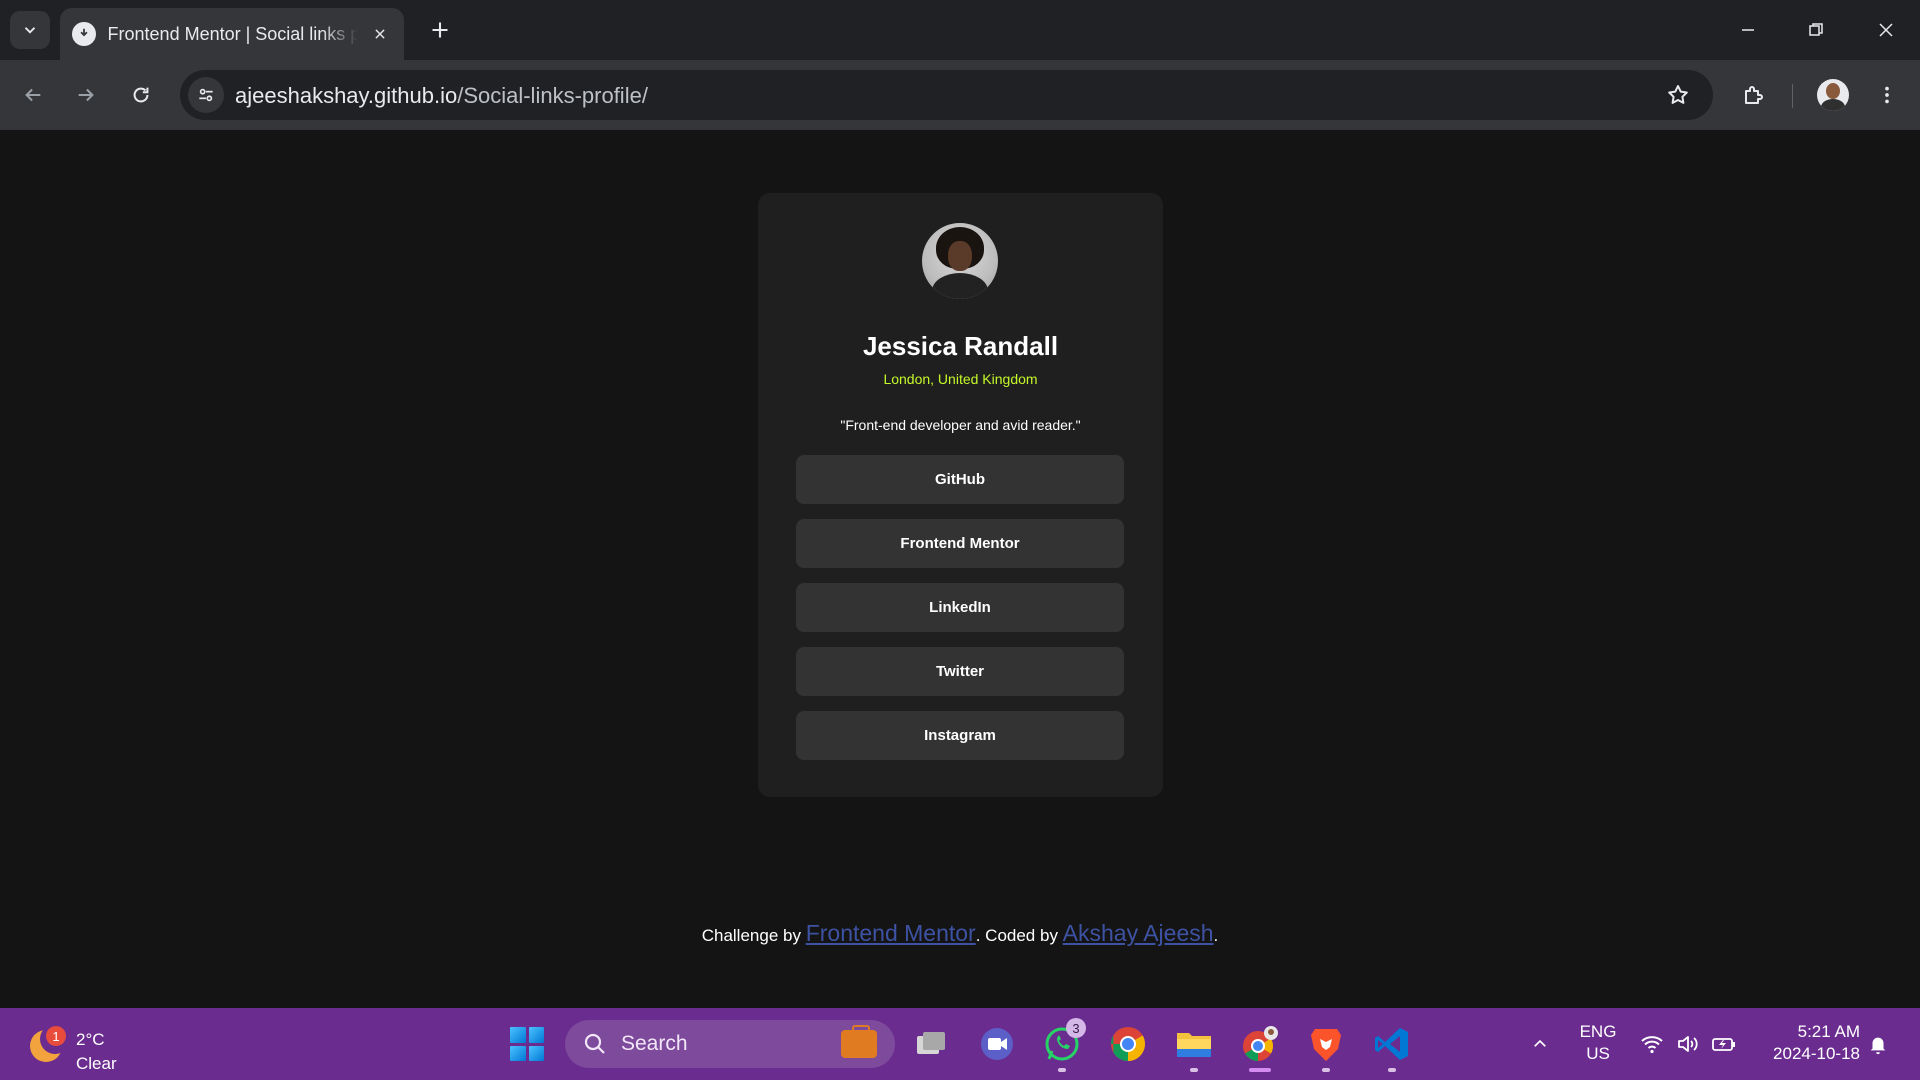 The width and height of the screenshot is (1920, 1080). I want to click on whatsapp-badge: 3, so click(1076, 1028).